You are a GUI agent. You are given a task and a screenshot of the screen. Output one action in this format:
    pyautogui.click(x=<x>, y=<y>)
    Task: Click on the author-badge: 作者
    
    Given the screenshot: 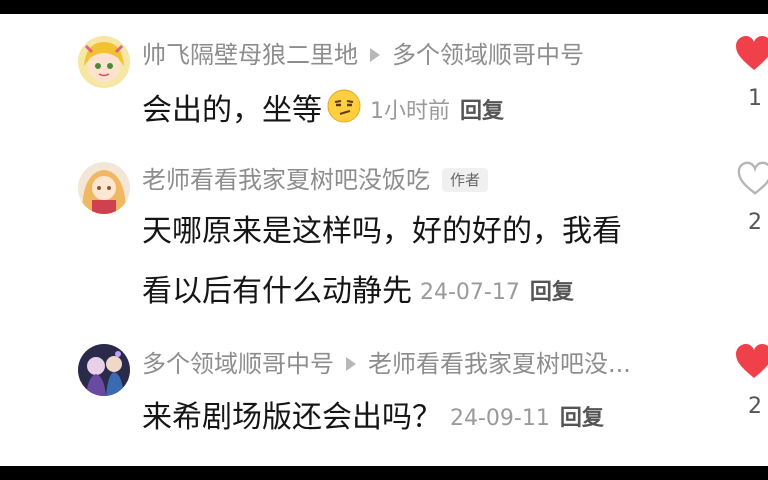 What is the action you would take?
    pyautogui.click(x=465, y=180)
    